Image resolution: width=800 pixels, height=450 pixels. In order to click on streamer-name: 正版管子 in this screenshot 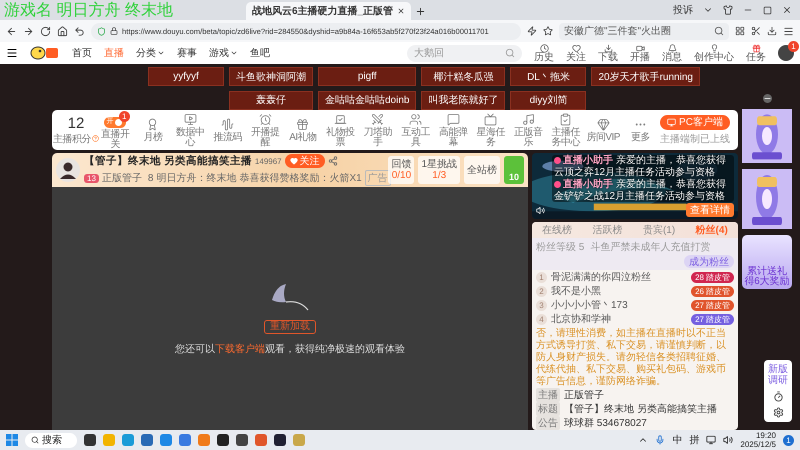, I will do `click(122, 178)`.